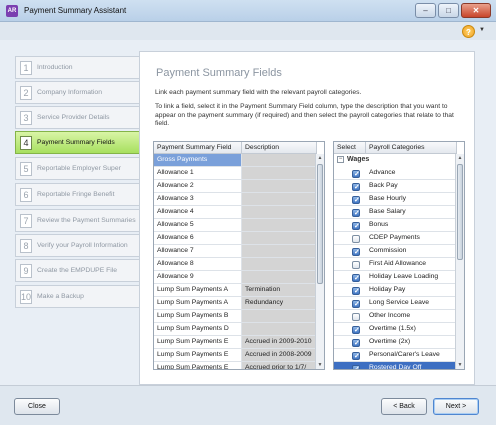  I want to click on field-cell: Lump Sum Payments B, so click(198, 316).